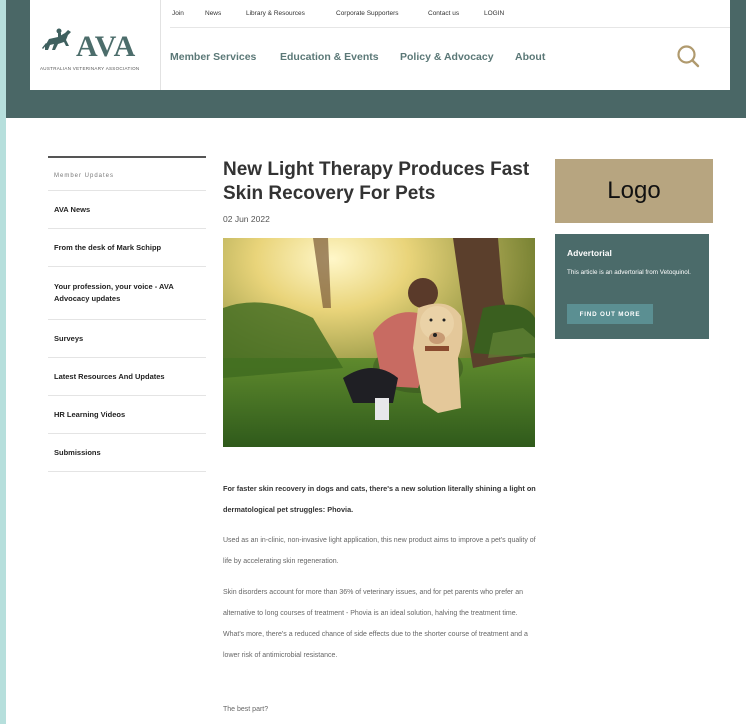 This screenshot has width=746, height=724. What do you see at coordinates (367, 13) in the screenshot?
I see `top-link-corporate-supporters: Corporate Supporters` at bounding box center [367, 13].